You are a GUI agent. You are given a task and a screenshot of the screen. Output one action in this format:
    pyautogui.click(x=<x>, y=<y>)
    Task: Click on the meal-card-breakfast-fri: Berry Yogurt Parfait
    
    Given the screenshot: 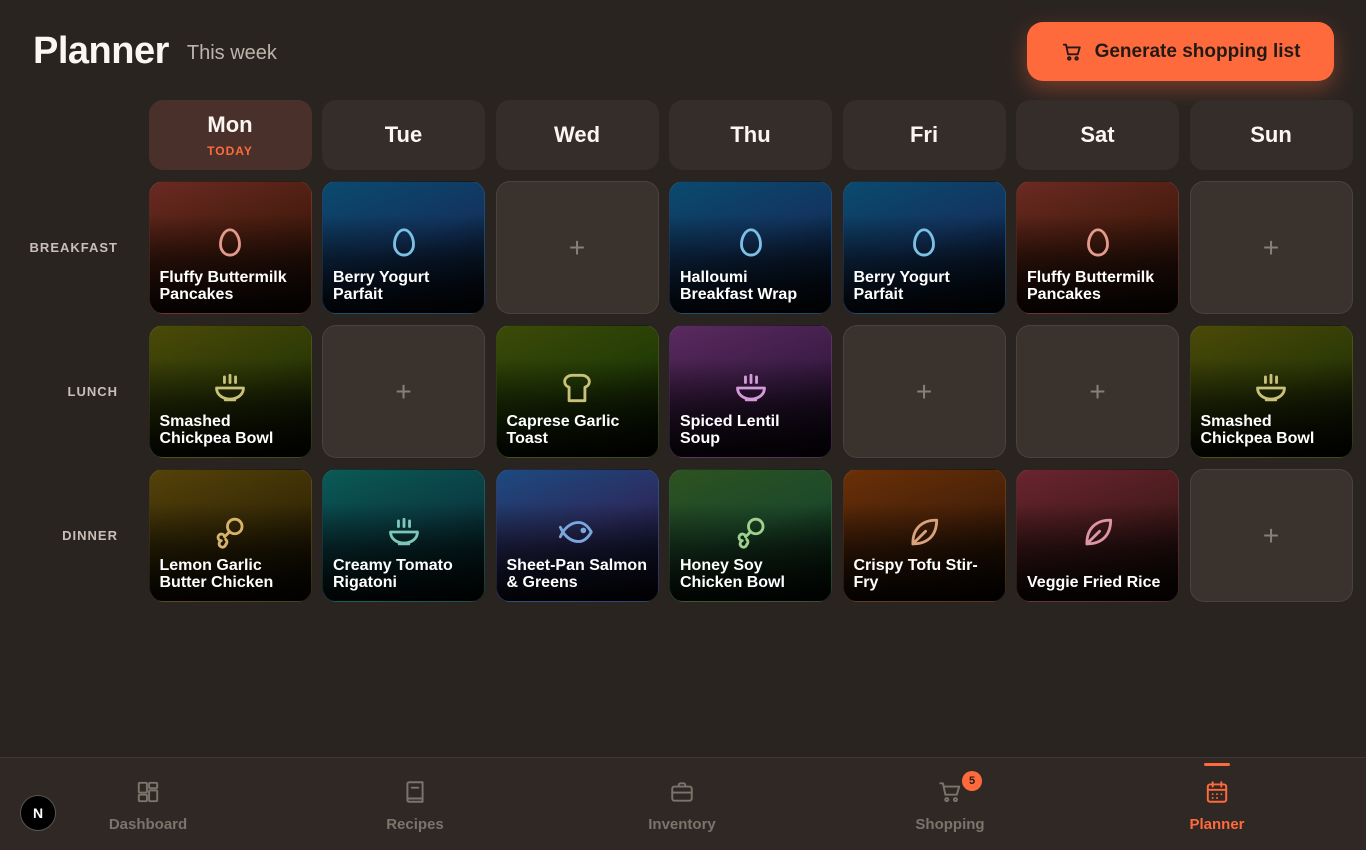 What is the action you would take?
    pyautogui.click(x=924, y=247)
    